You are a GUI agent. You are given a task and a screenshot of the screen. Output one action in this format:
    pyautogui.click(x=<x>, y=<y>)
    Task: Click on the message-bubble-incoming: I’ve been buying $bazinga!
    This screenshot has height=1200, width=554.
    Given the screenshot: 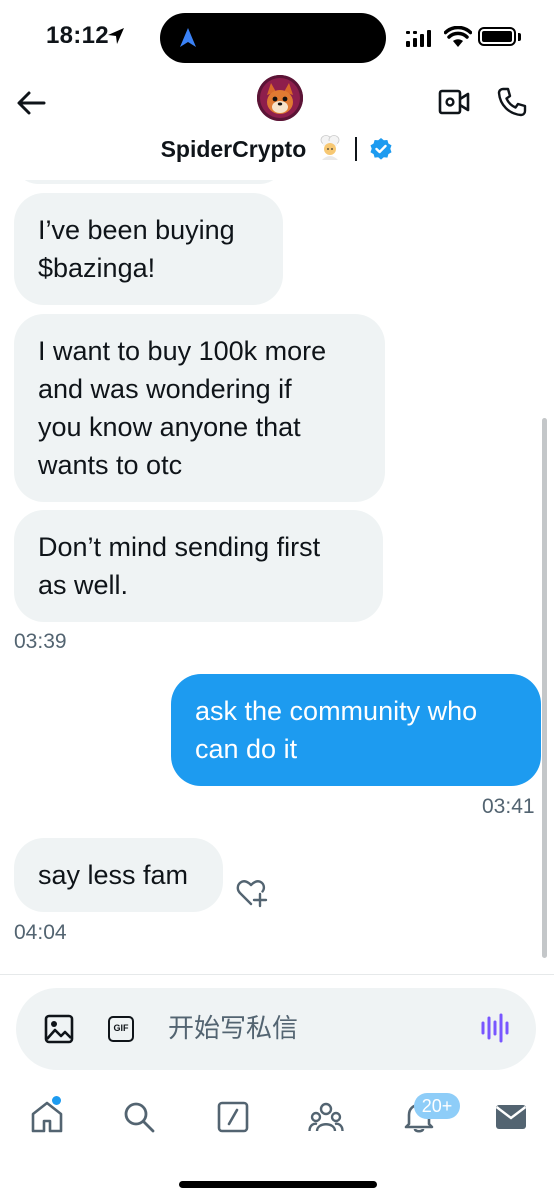 What is the action you would take?
    pyautogui.click(x=148, y=249)
    